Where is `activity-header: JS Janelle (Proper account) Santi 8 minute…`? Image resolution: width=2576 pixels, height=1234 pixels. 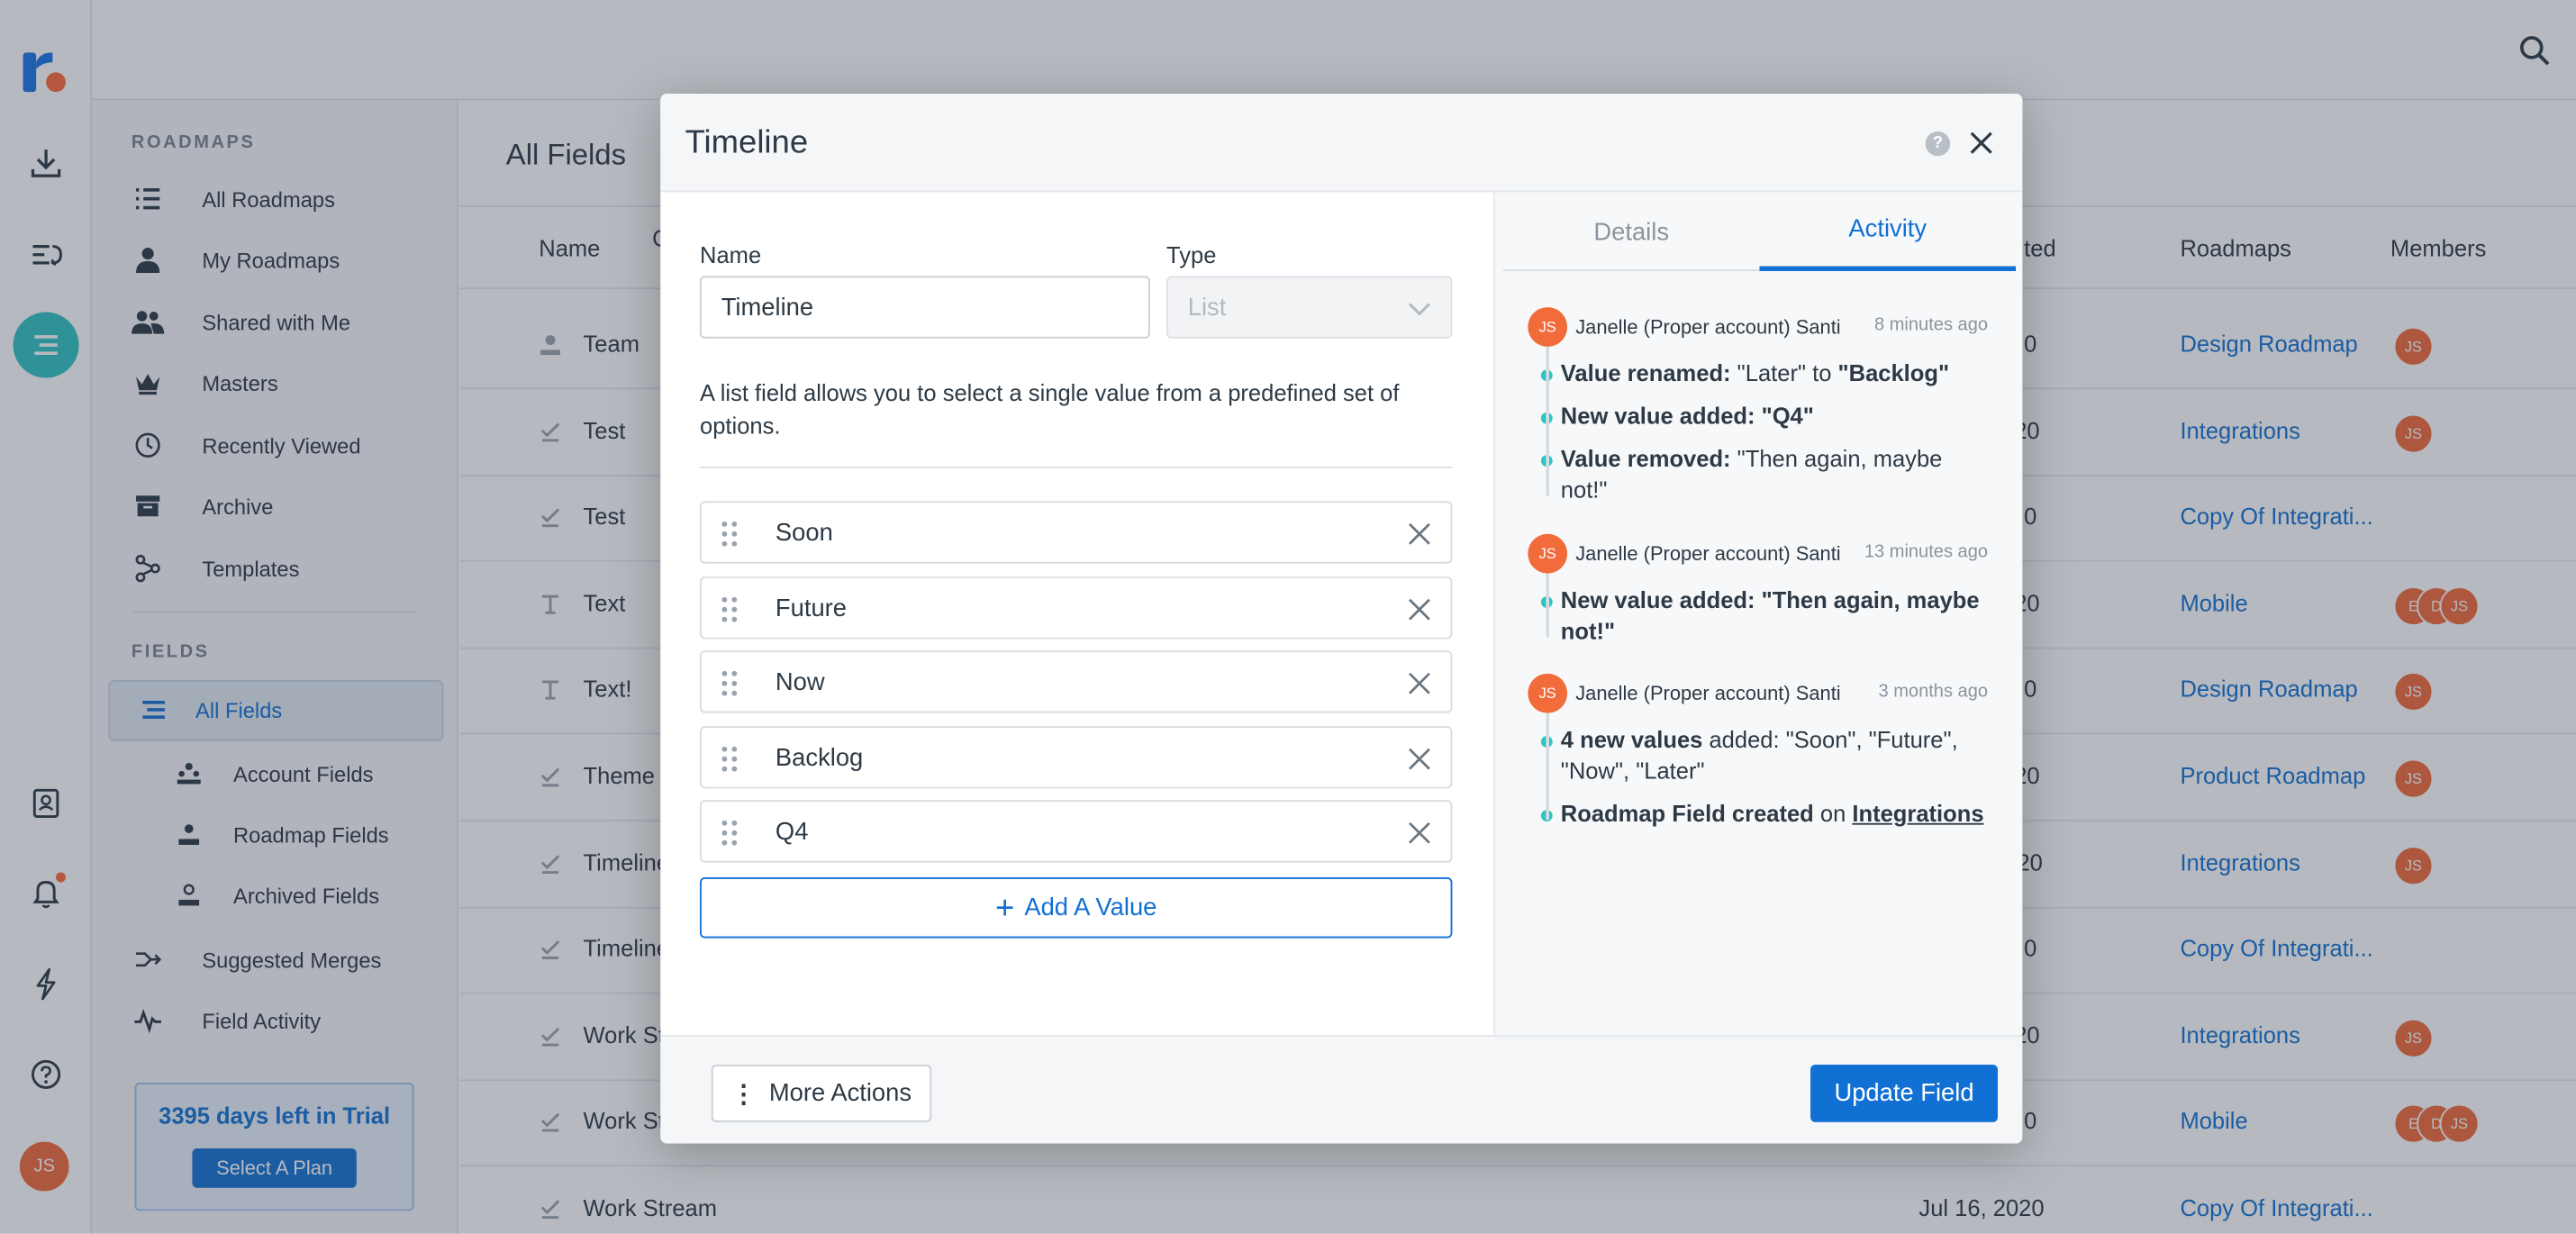
activity-header: JS Janelle (Proper account) Santi 8 minute… is located at coordinates (1758, 327).